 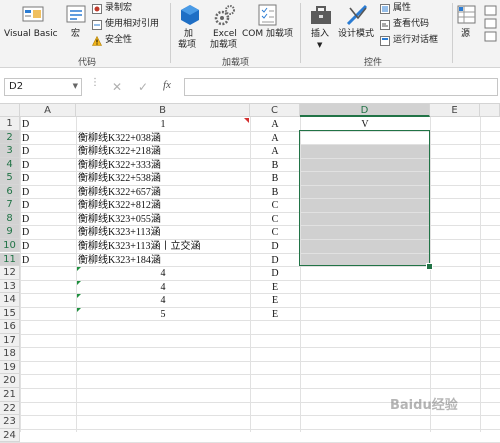 I want to click on cell-b10: 衡柳线K323+113涵丨立交涵, so click(x=139, y=247).